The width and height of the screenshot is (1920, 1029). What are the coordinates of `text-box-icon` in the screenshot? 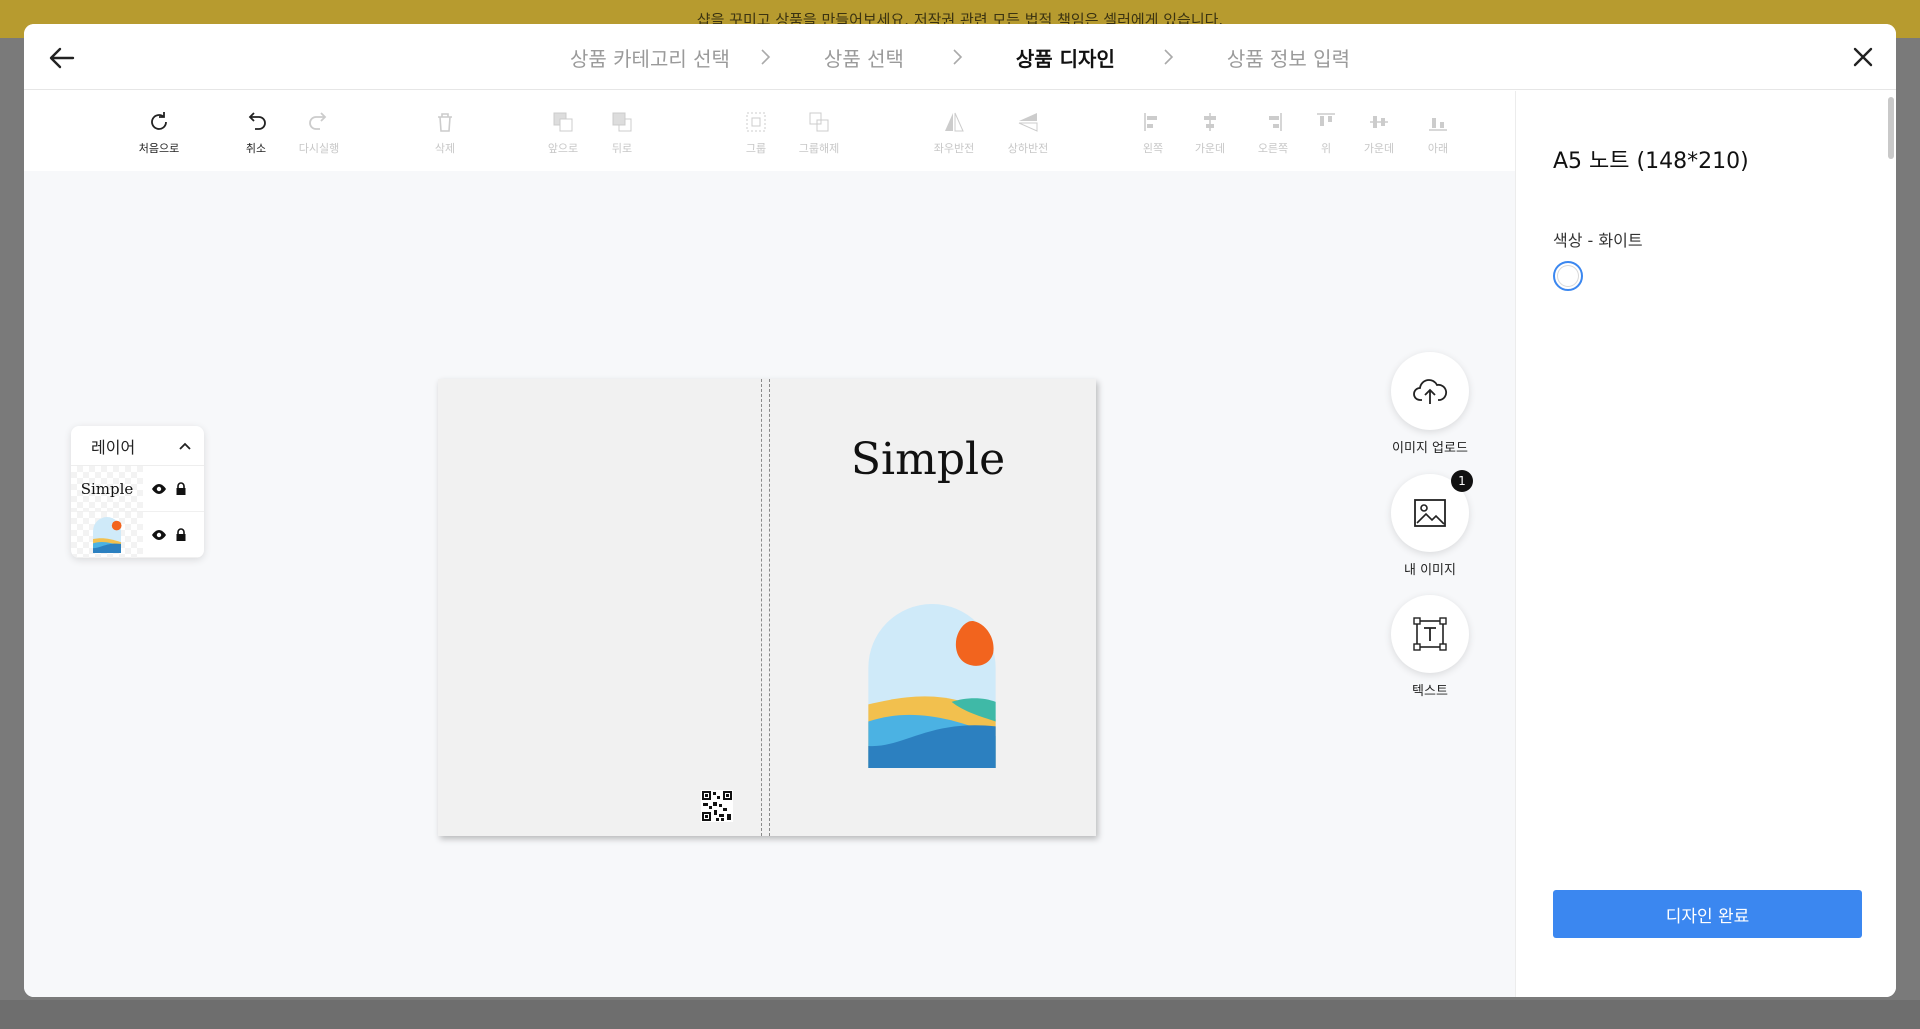 It's located at (1430, 634).